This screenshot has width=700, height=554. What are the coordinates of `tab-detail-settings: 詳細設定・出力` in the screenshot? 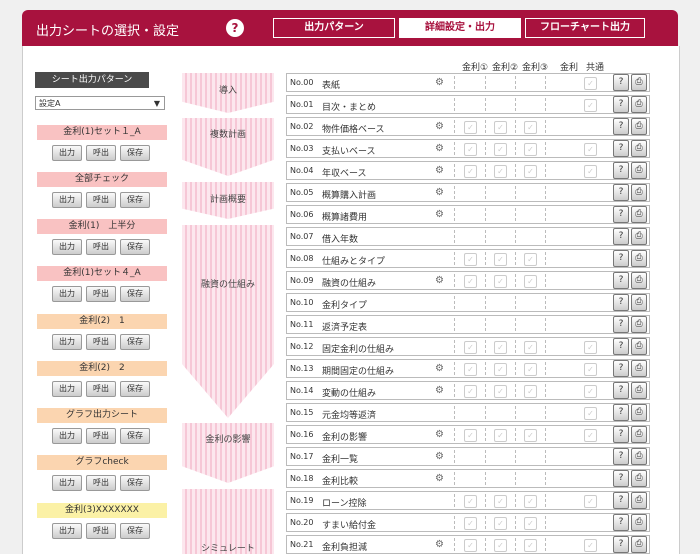 It's located at (460, 28).